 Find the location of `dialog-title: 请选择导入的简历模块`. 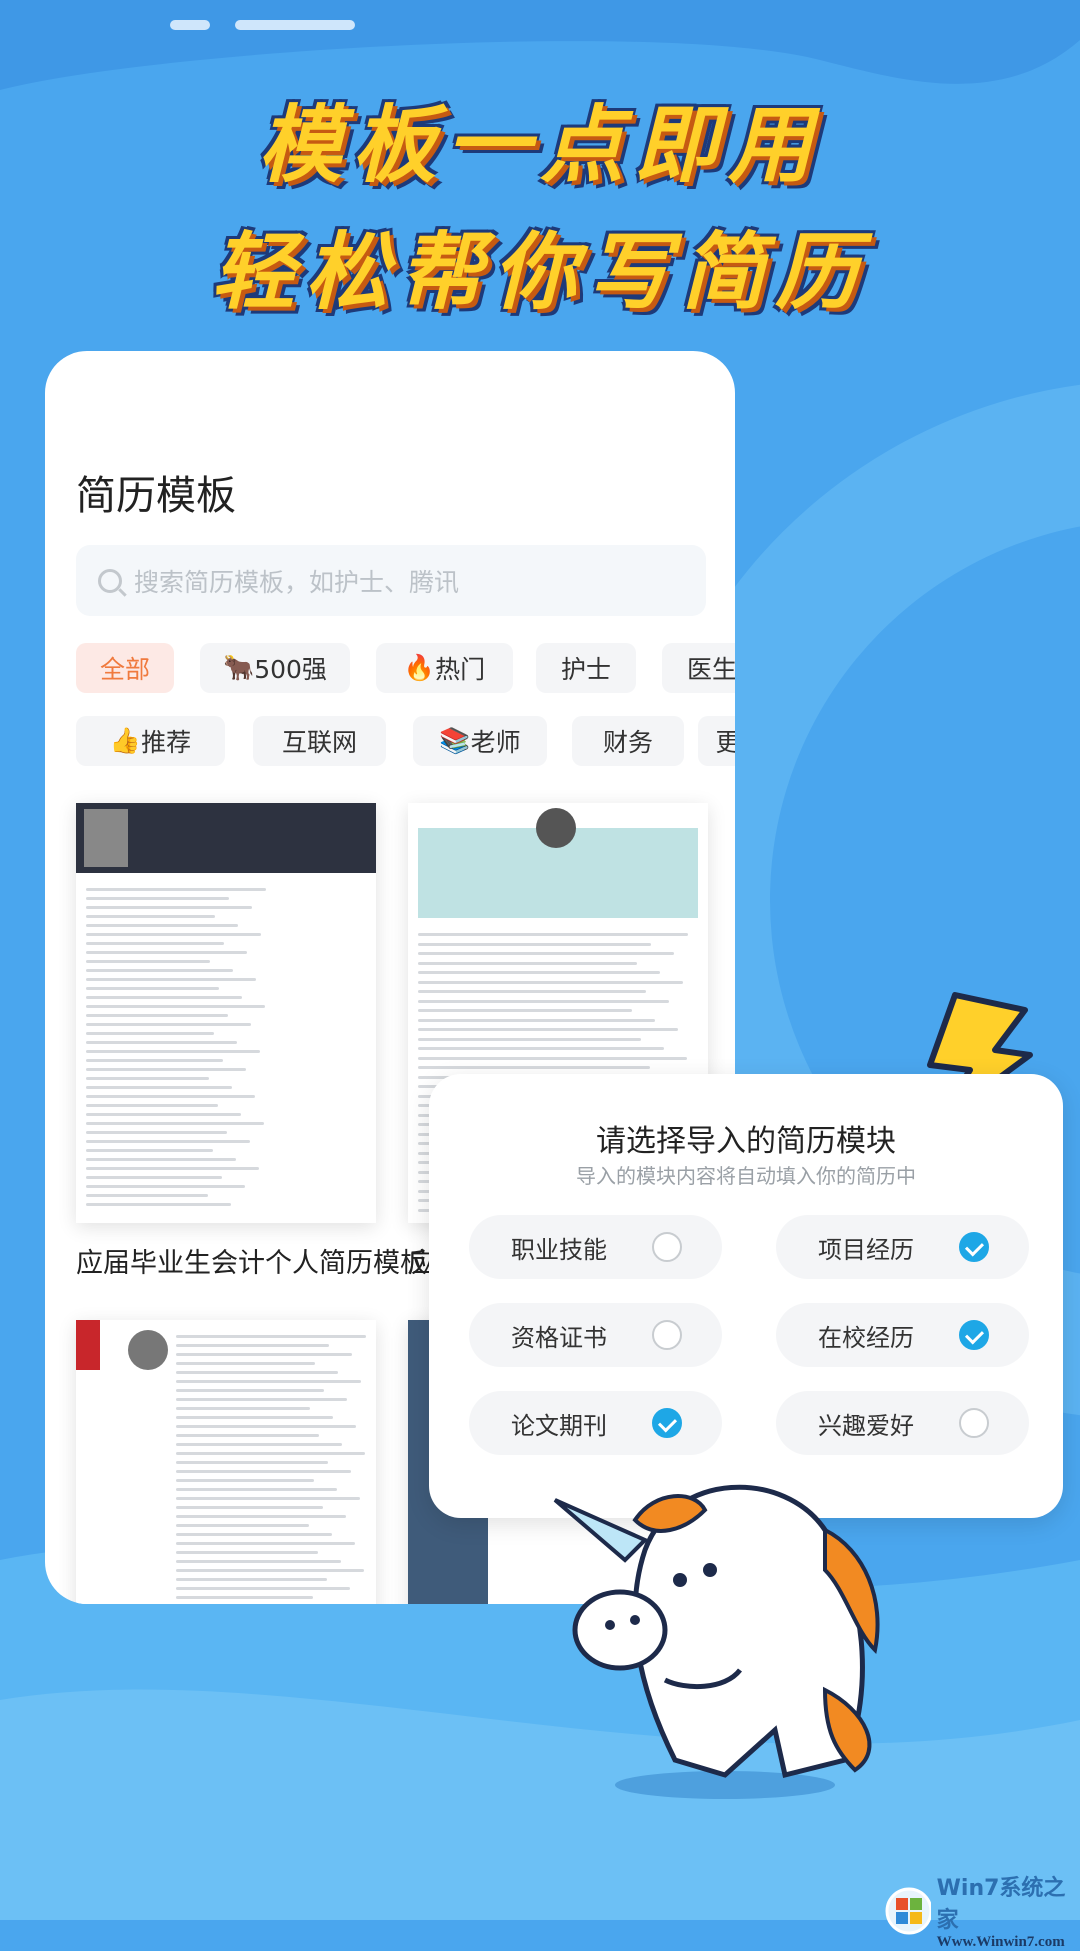

dialog-title: 请选择导入的简历模块 is located at coordinates (746, 1141).